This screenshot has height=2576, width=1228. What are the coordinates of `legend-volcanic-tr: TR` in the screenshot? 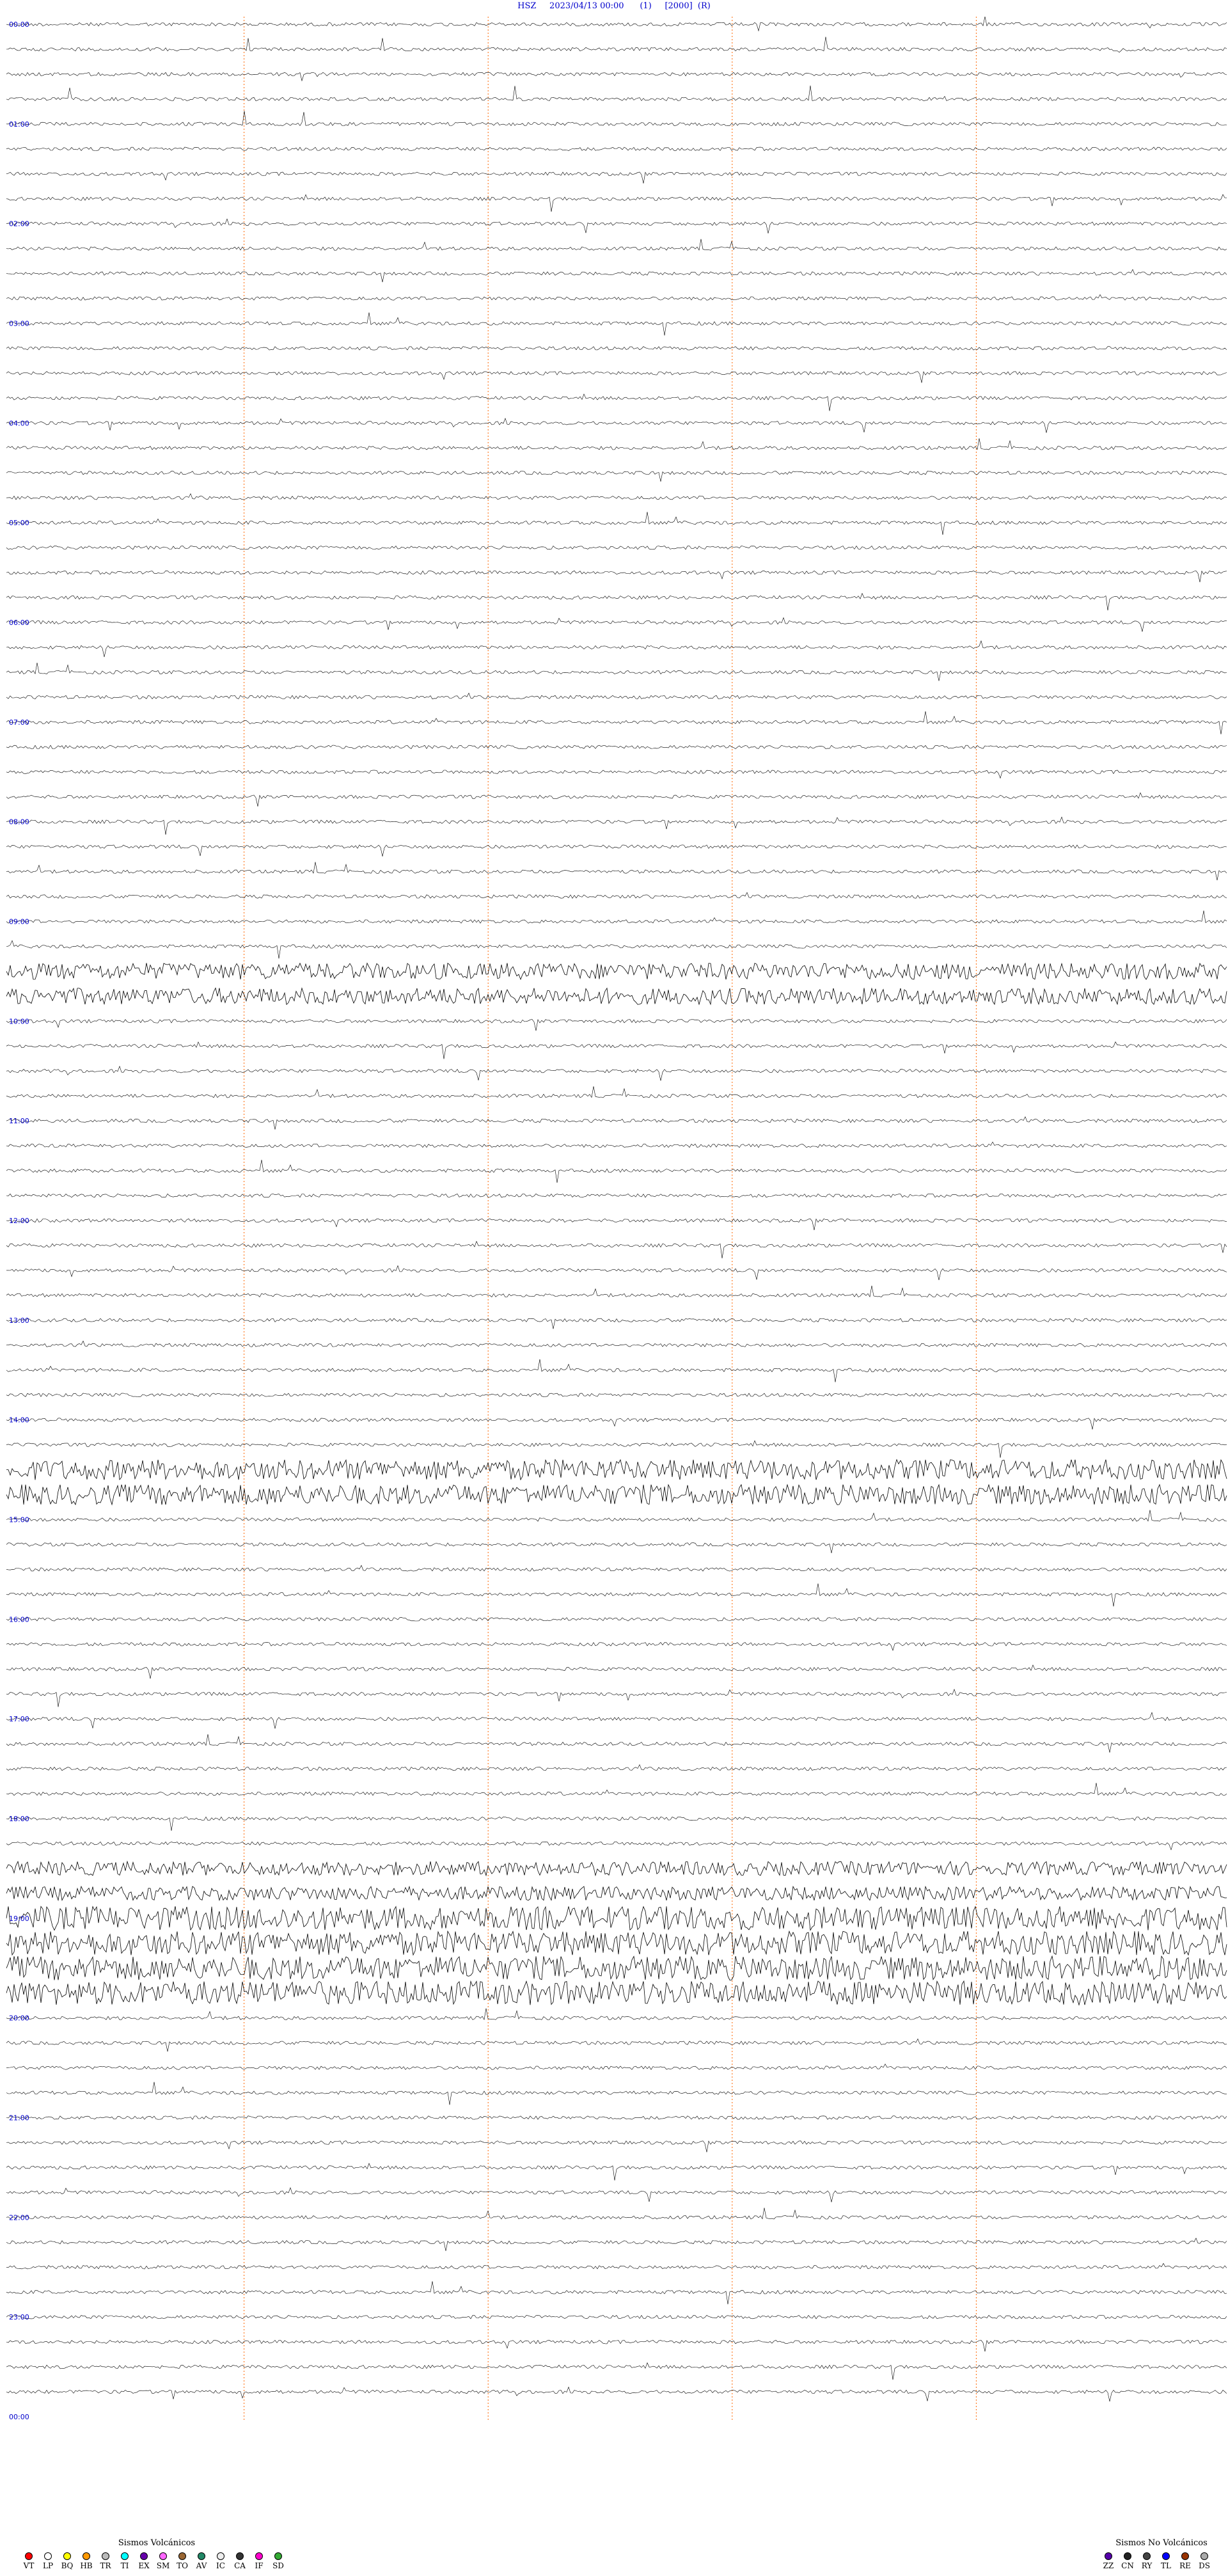 It's located at (105, 2561).